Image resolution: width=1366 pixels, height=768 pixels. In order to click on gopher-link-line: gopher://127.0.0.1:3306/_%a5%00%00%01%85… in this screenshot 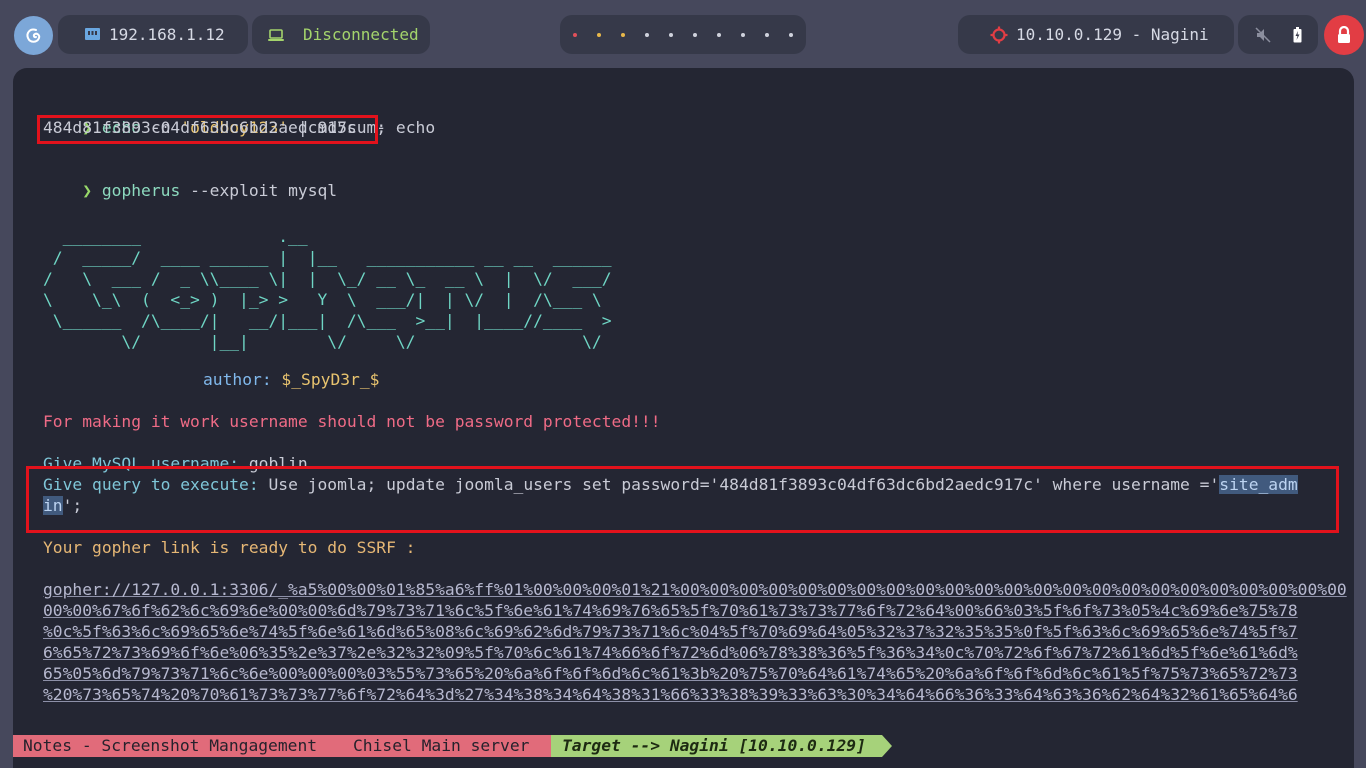, I will do `click(695, 589)`.